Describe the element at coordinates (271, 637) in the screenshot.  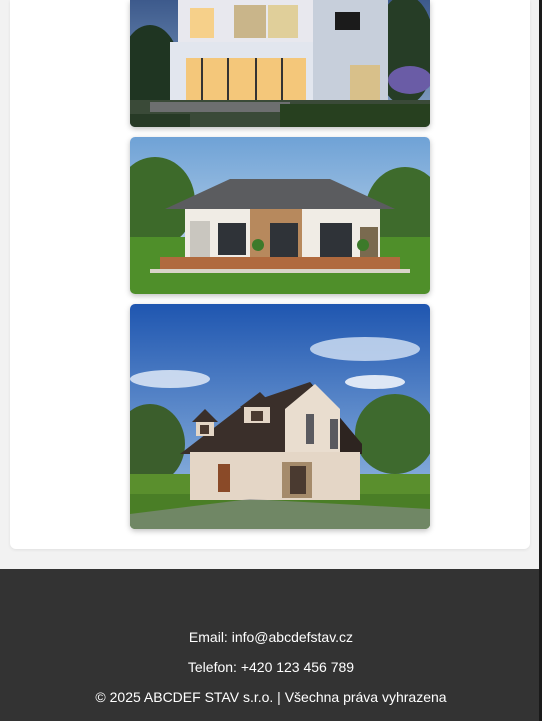
I see `footer-email: Email: info@abcdefstav.cz` at that location.